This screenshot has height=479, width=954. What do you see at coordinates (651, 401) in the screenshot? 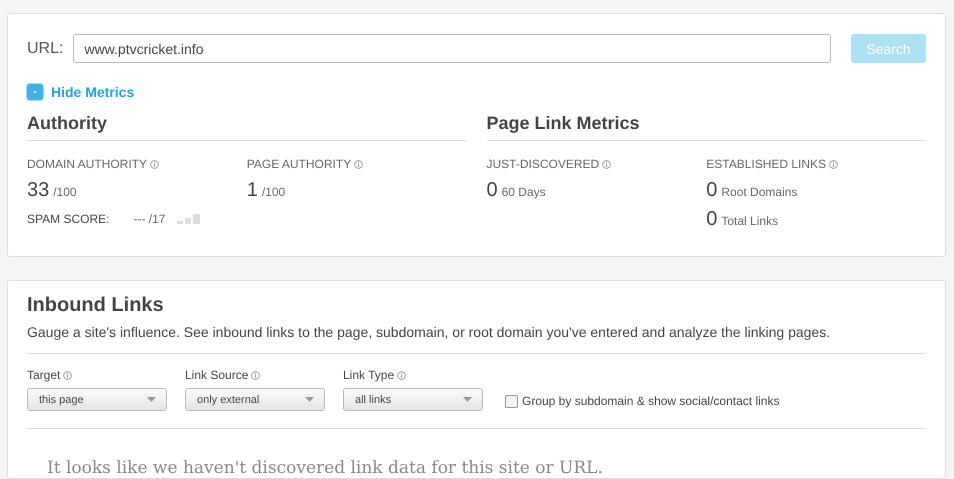
I see `checkbox-label: Group by subdomain & show social/contact links` at bounding box center [651, 401].